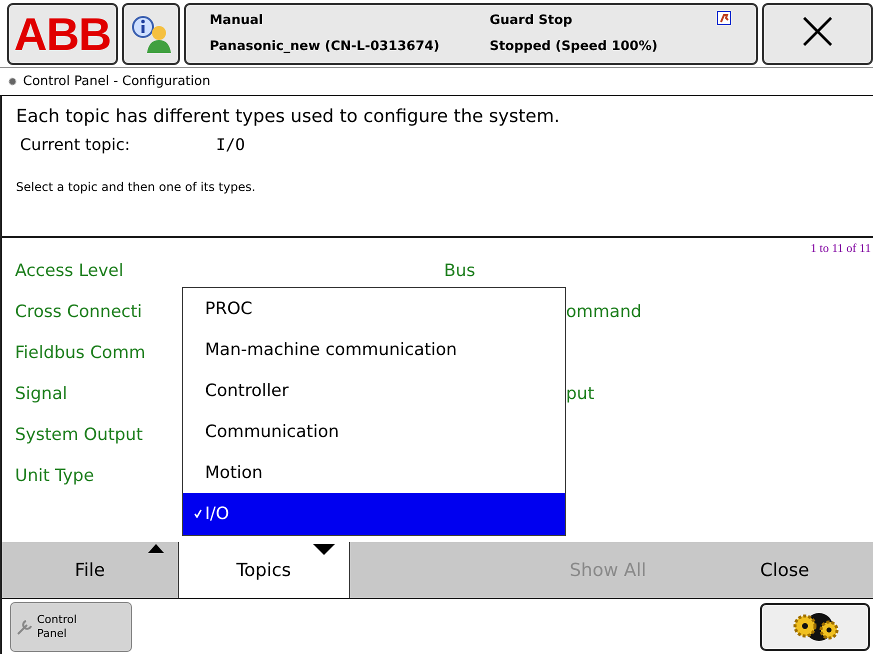  I want to click on robot-status-icon, so click(724, 18).